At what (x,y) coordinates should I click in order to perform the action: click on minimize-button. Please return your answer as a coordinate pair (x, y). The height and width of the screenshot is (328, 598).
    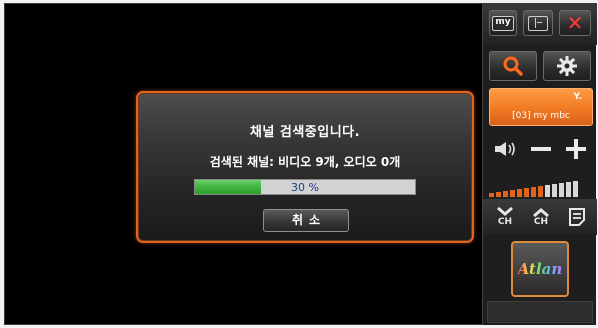
    Looking at the image, I should click on (538, 23).